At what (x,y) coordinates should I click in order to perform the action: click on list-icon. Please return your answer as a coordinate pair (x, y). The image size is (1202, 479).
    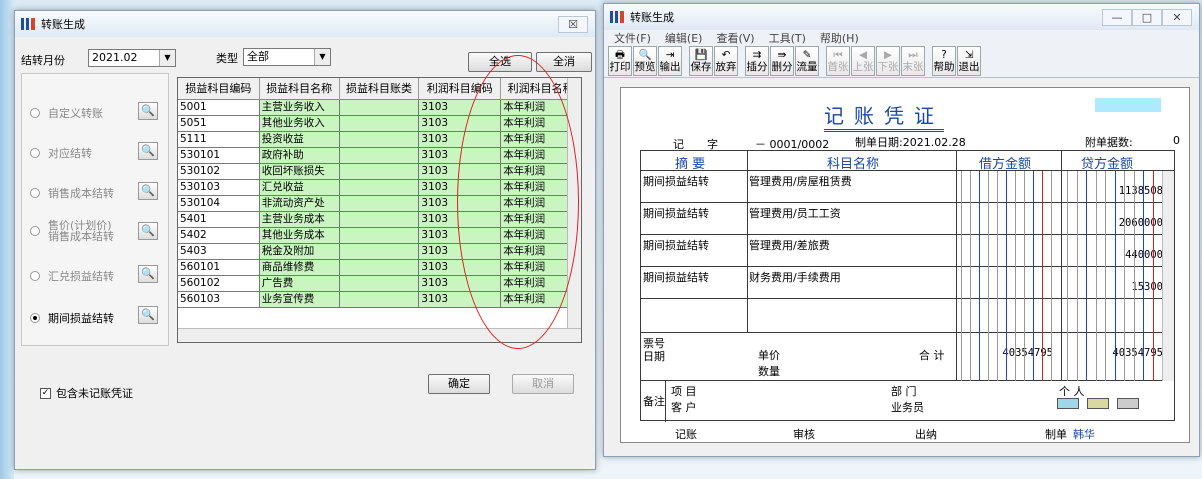
    Looking at the image, I should click on (1098, 403).